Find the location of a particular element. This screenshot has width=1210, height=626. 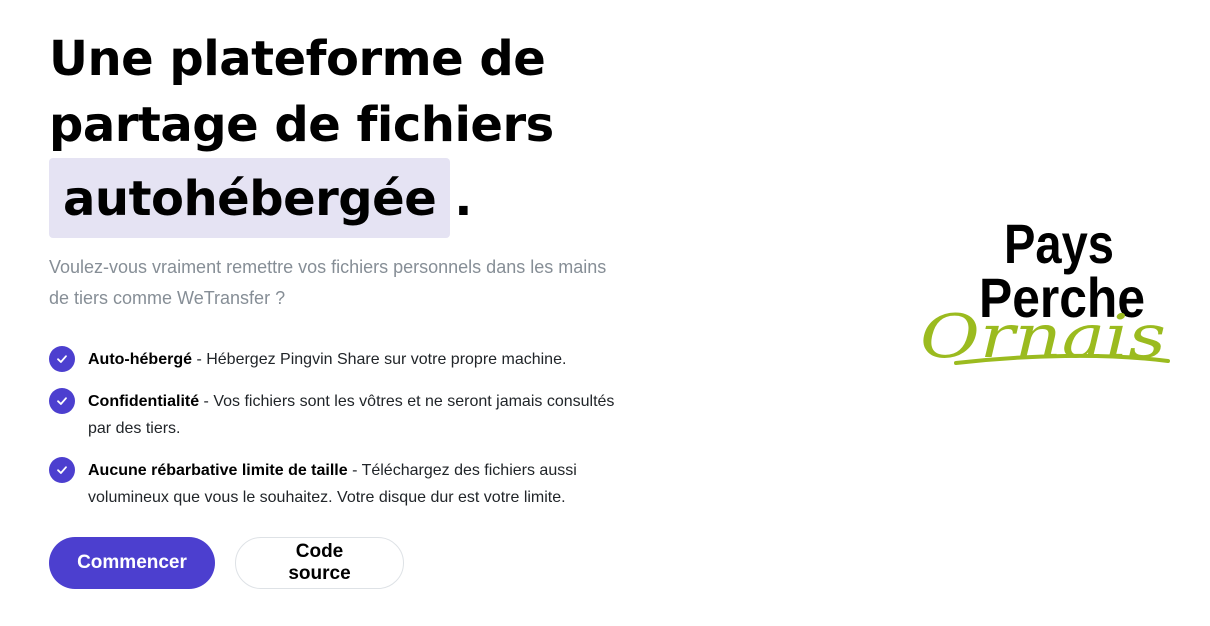

feature-title: Auto-hébergé is located at coordinates (140, 359).